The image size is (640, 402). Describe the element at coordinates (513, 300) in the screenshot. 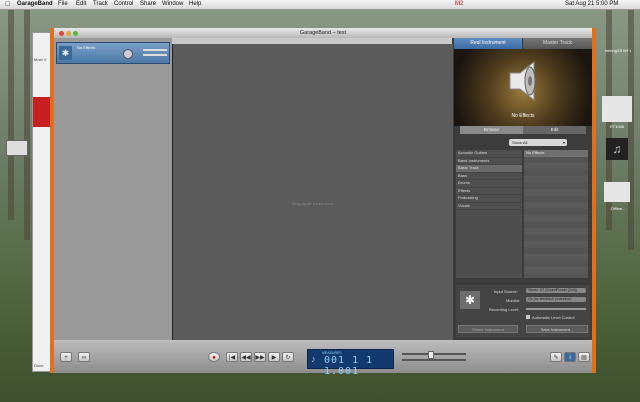

I see `monitor-label: Monitor:` at that location.